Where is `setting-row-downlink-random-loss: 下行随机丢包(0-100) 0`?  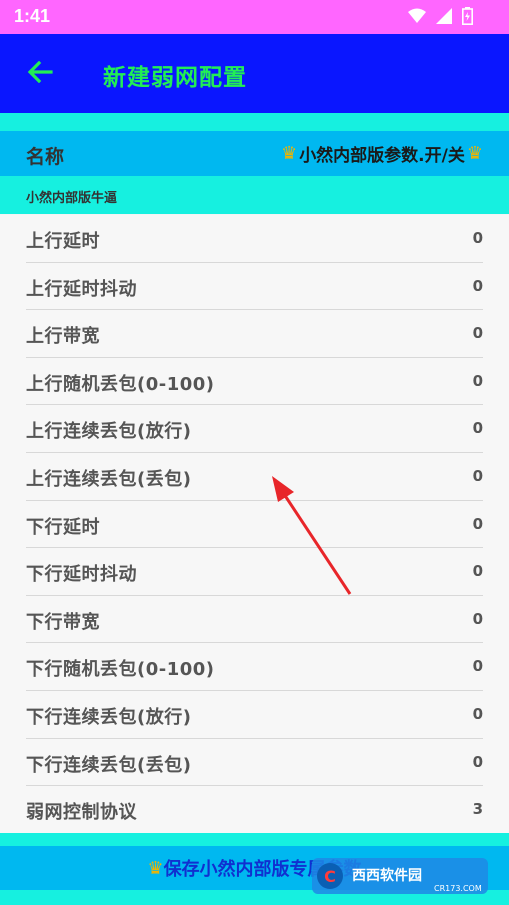
setting-row-downlink-random-loss: 下行随机丢包(0-100) 0 is located at coordinates (254, 667).